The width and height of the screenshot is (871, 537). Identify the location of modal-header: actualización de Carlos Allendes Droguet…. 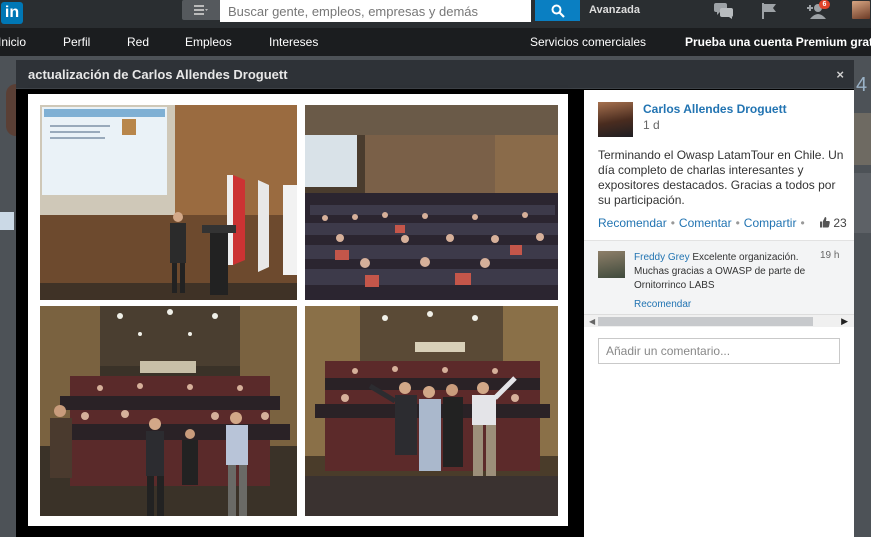
(435, 74).